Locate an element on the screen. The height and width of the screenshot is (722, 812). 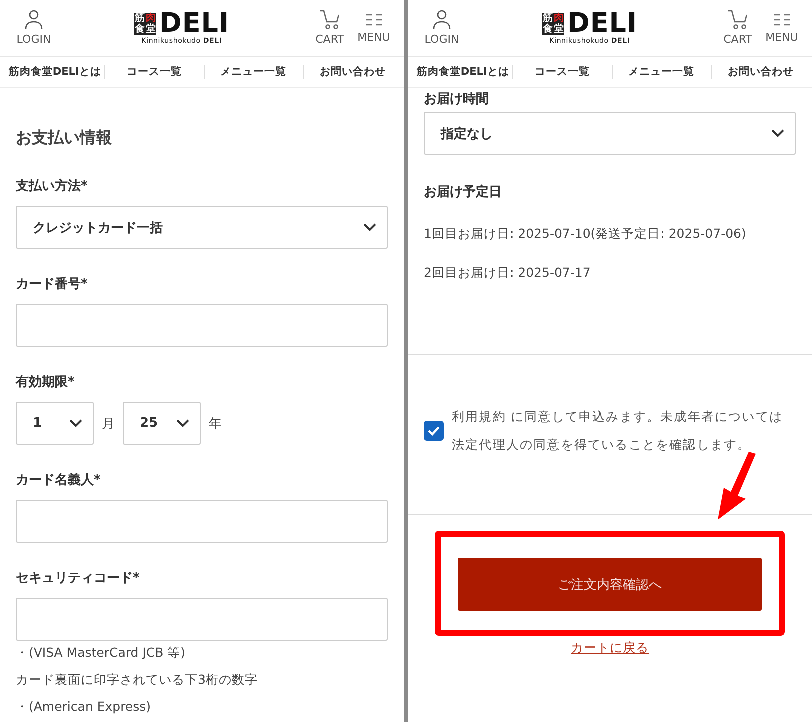
year-select: 25 is located at coordinates (162, 423).